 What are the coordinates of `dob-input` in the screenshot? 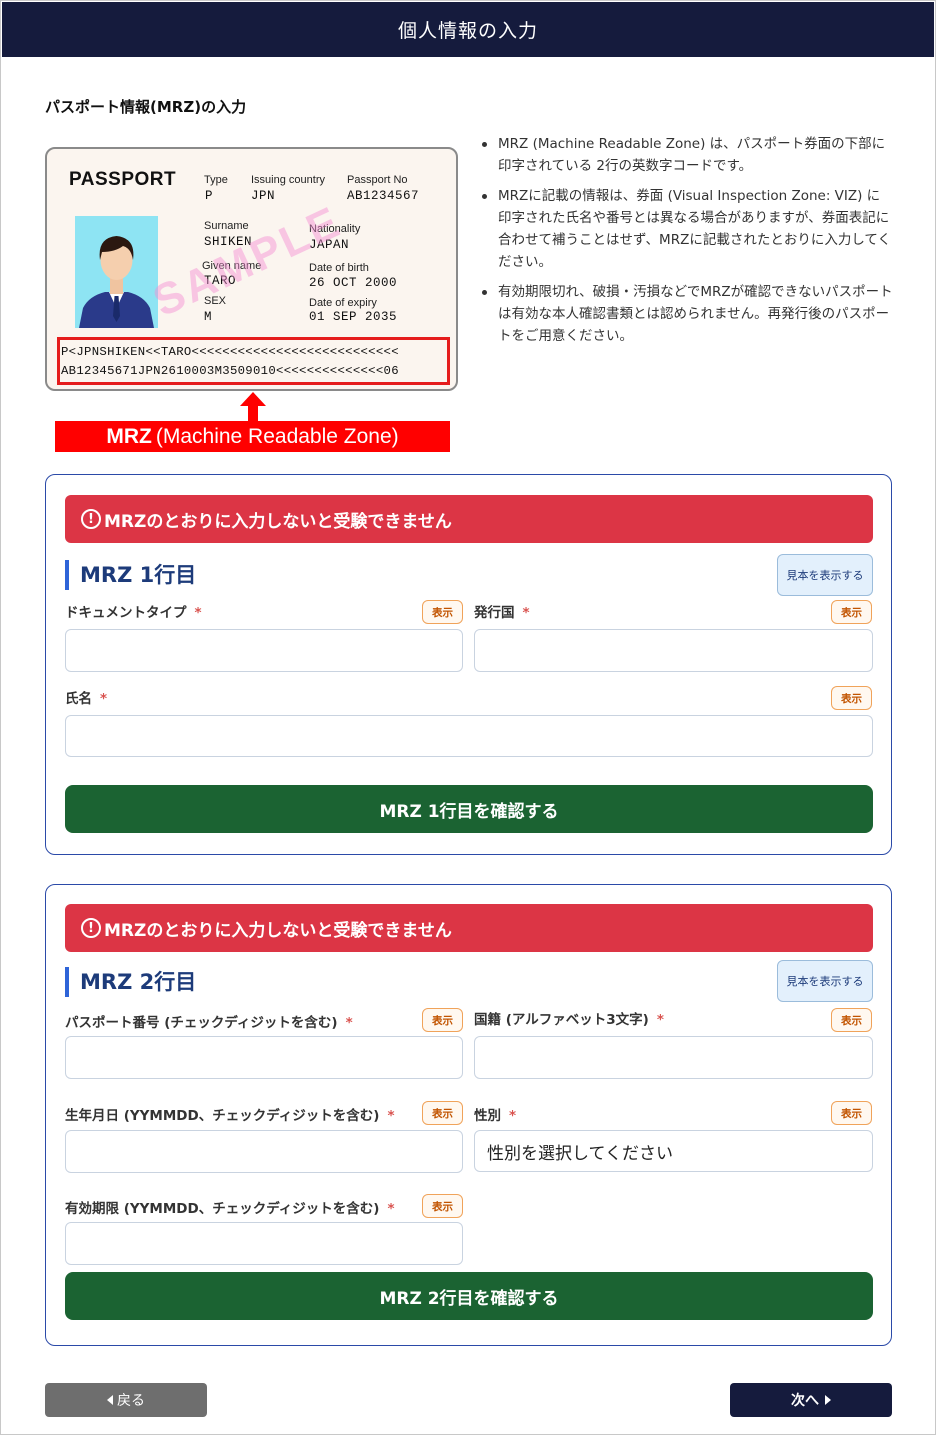 It's located at (264, 1151).